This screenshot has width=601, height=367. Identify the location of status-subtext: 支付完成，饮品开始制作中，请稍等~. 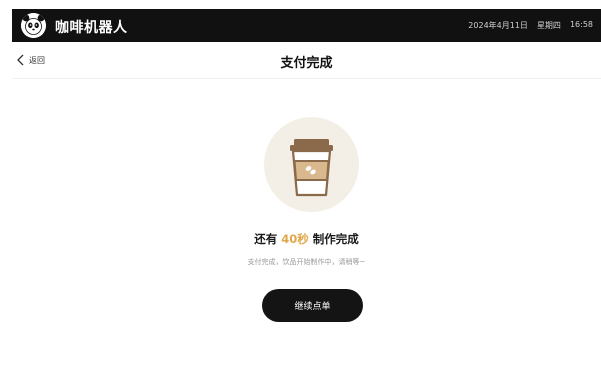
(306, 262).